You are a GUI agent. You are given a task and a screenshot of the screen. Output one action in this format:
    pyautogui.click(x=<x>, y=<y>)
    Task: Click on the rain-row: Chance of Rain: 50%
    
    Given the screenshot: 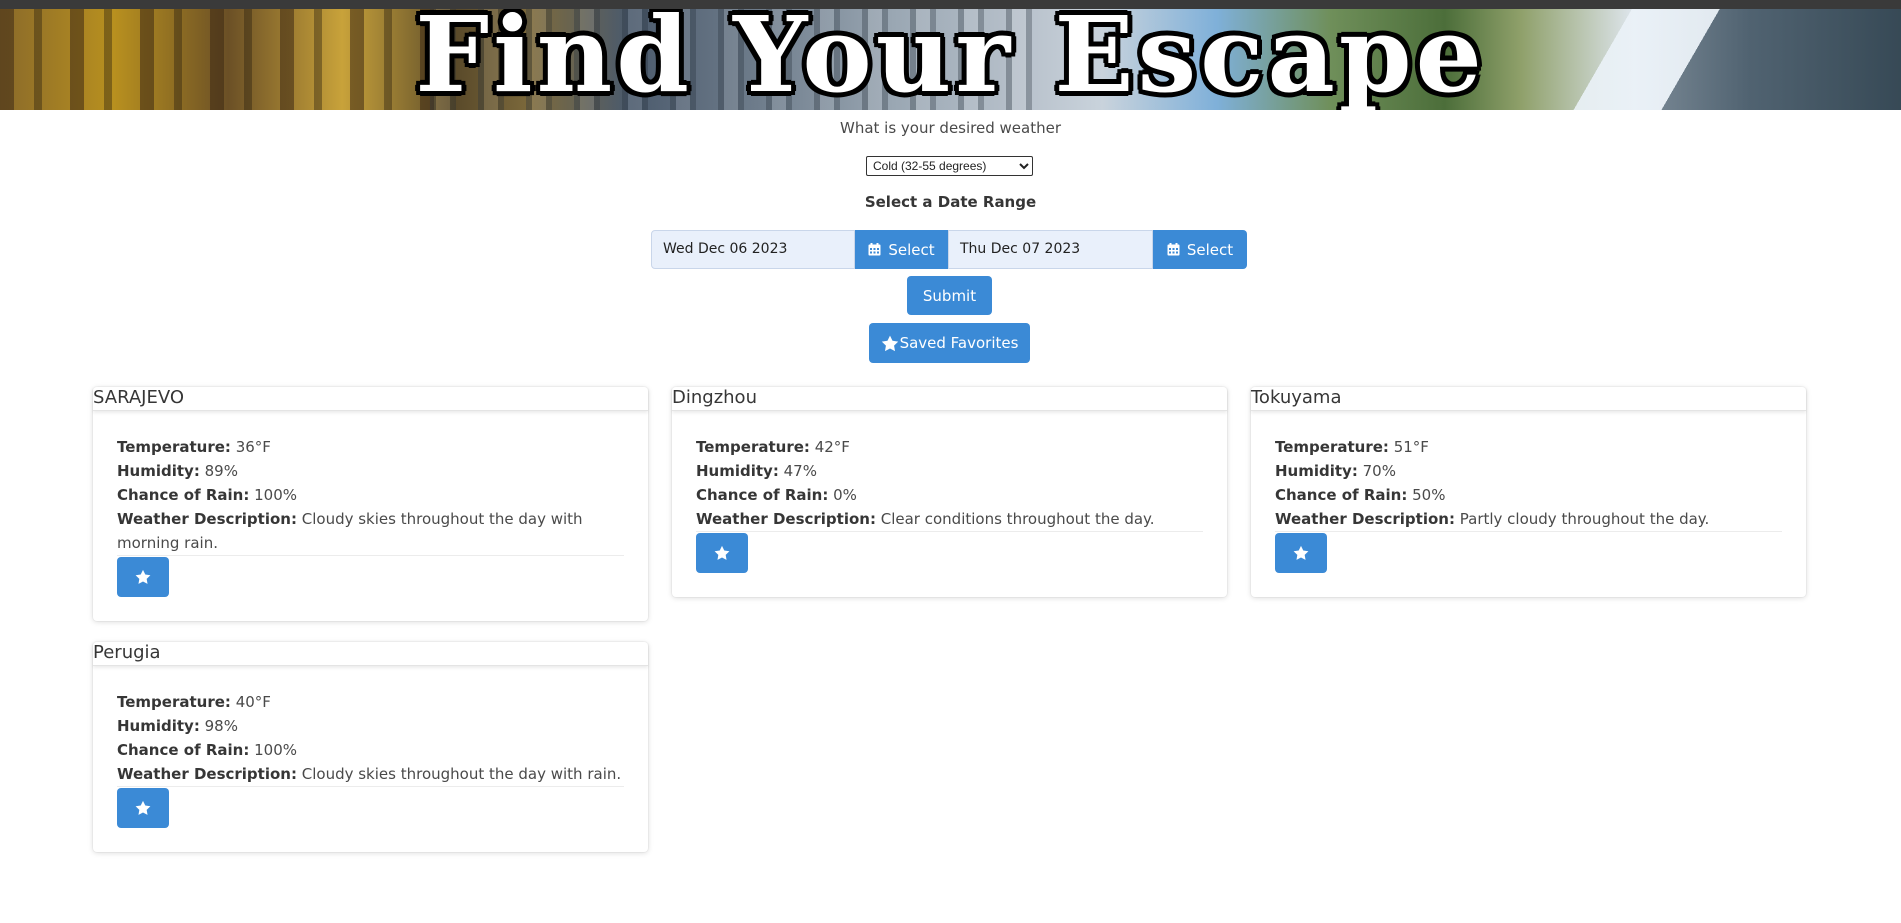 What is the action you would take?
    pyautogui.click(x=1528, y=495)
    